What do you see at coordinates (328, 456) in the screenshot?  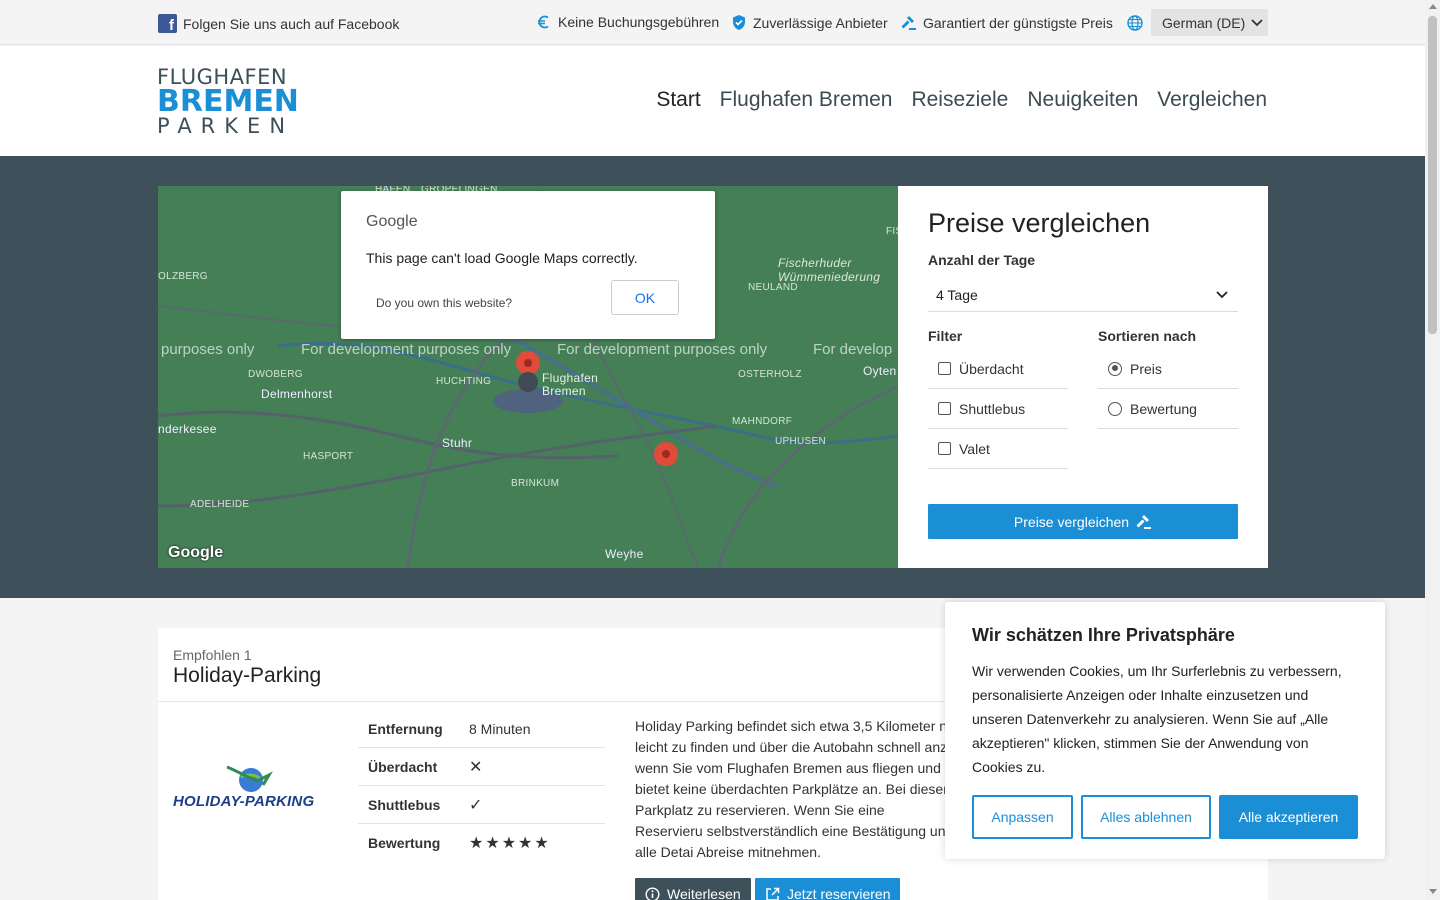 I see `map-label: HASPORT` at bounding box center [328, 456].